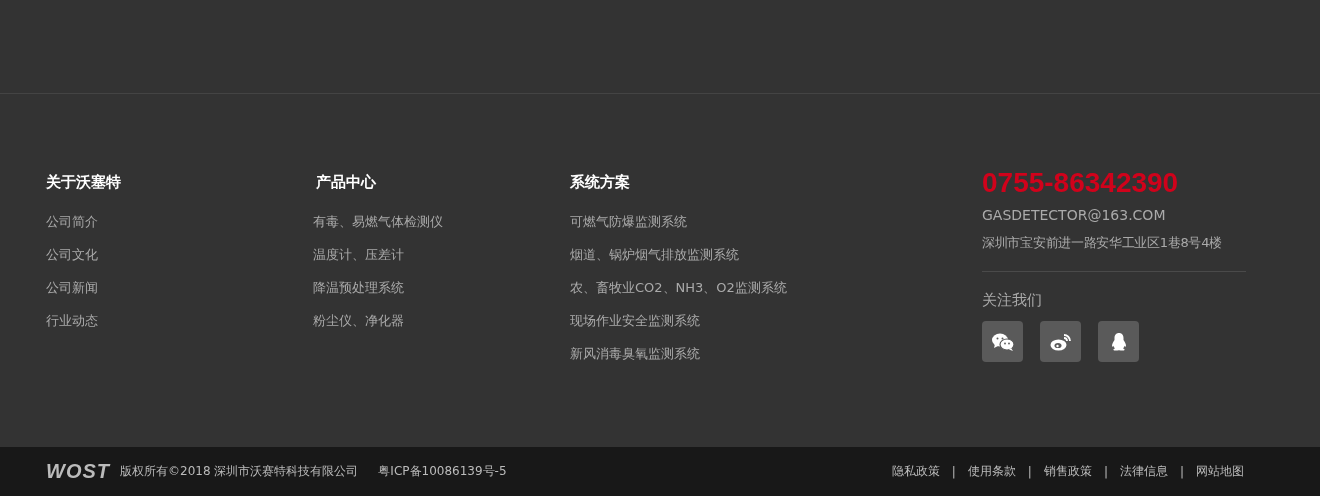 The image size is (1320, 496). What do you see at coordinates (72, 221) in the screenshot?
I see `footer-link: 公司简介` at bounding box center [72, 221].